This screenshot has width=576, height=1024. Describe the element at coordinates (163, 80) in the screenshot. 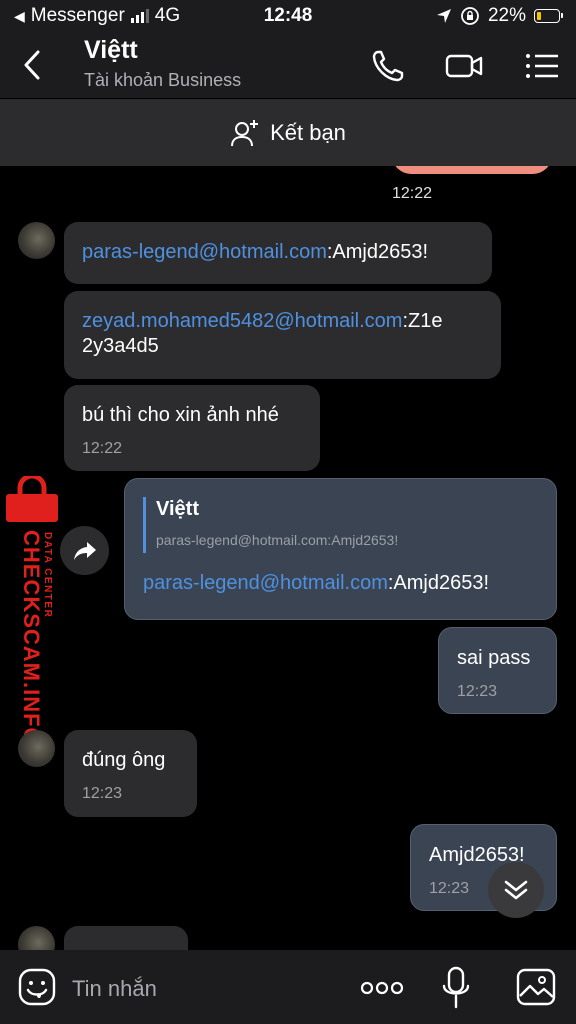

I see `contact-subtitle: Tài khoản Business` at that location.